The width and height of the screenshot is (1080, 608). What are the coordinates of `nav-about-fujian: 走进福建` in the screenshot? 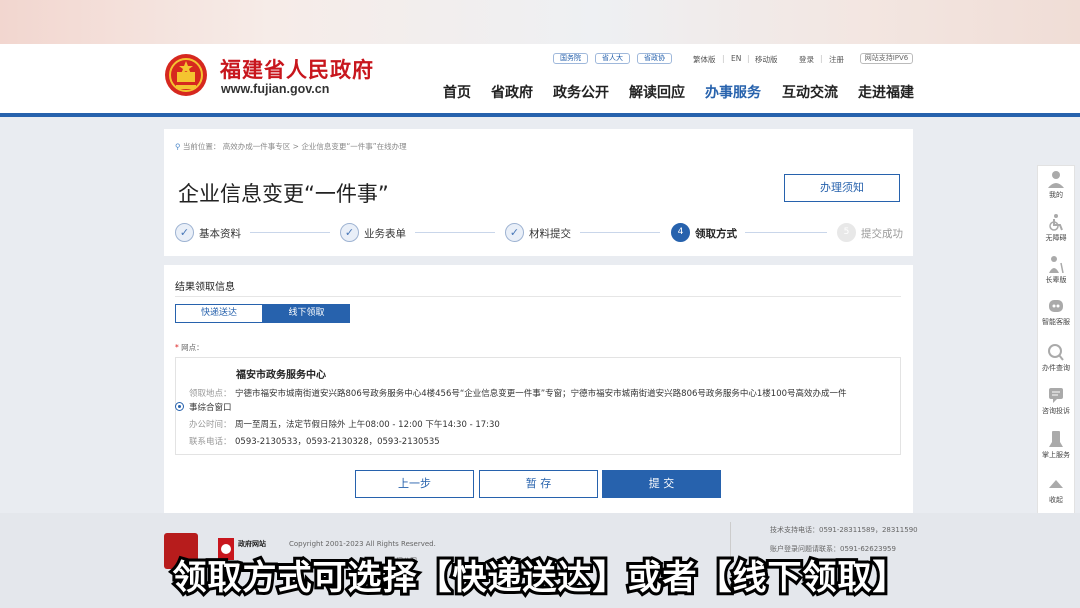 It's located at (886, 92).